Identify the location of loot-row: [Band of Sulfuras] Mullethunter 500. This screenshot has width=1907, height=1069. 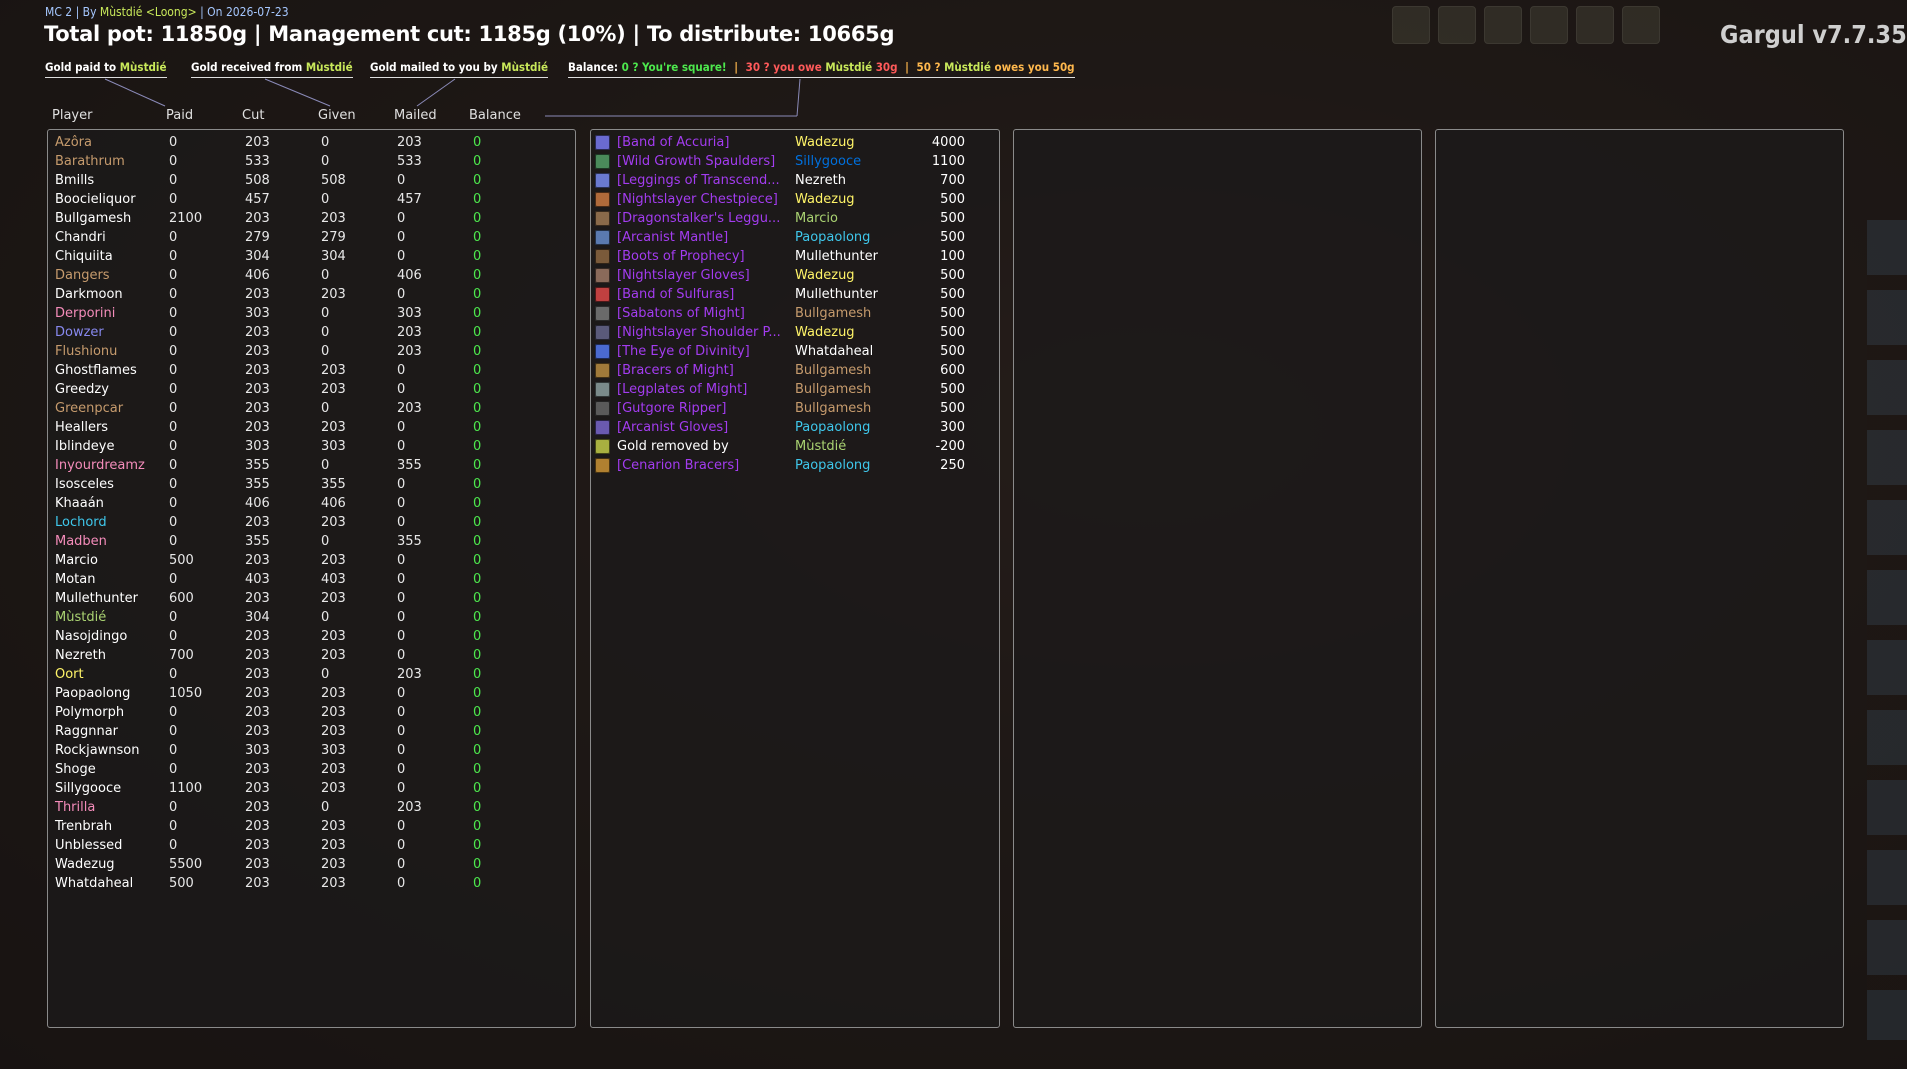
(795, 294).